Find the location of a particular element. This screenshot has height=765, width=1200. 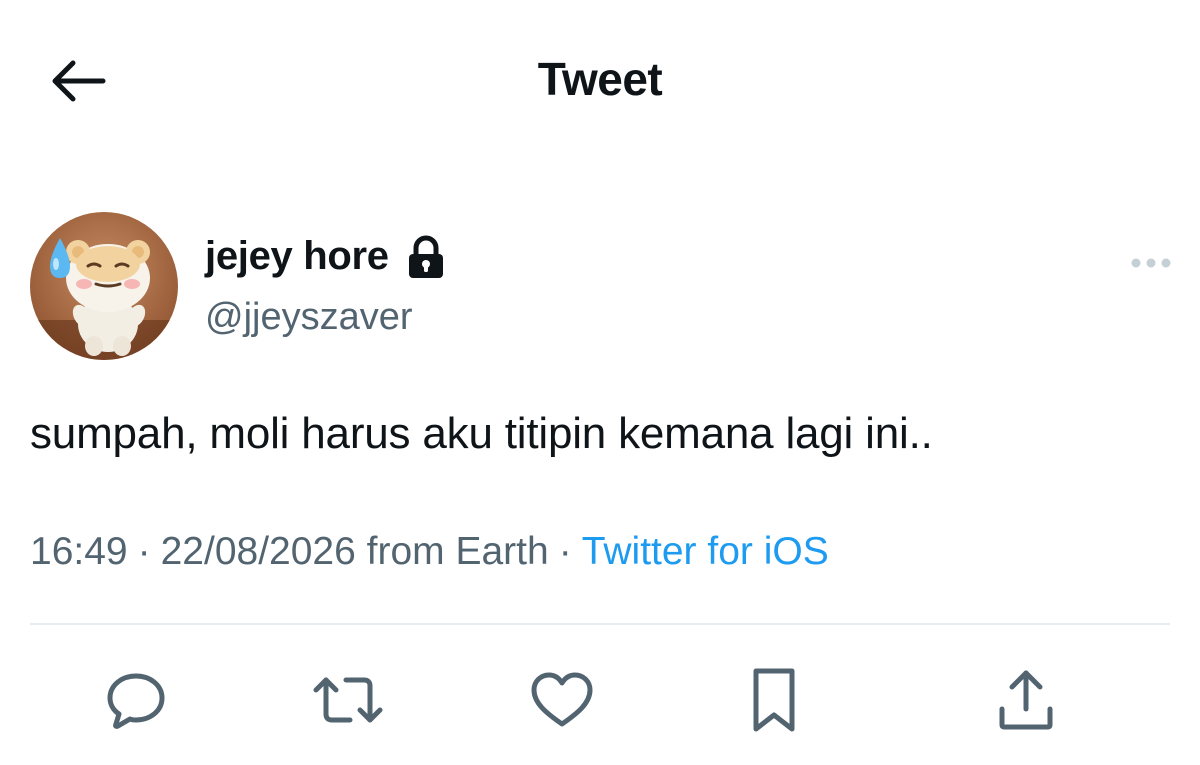

share-icon is located at coordinates (1026, 700).